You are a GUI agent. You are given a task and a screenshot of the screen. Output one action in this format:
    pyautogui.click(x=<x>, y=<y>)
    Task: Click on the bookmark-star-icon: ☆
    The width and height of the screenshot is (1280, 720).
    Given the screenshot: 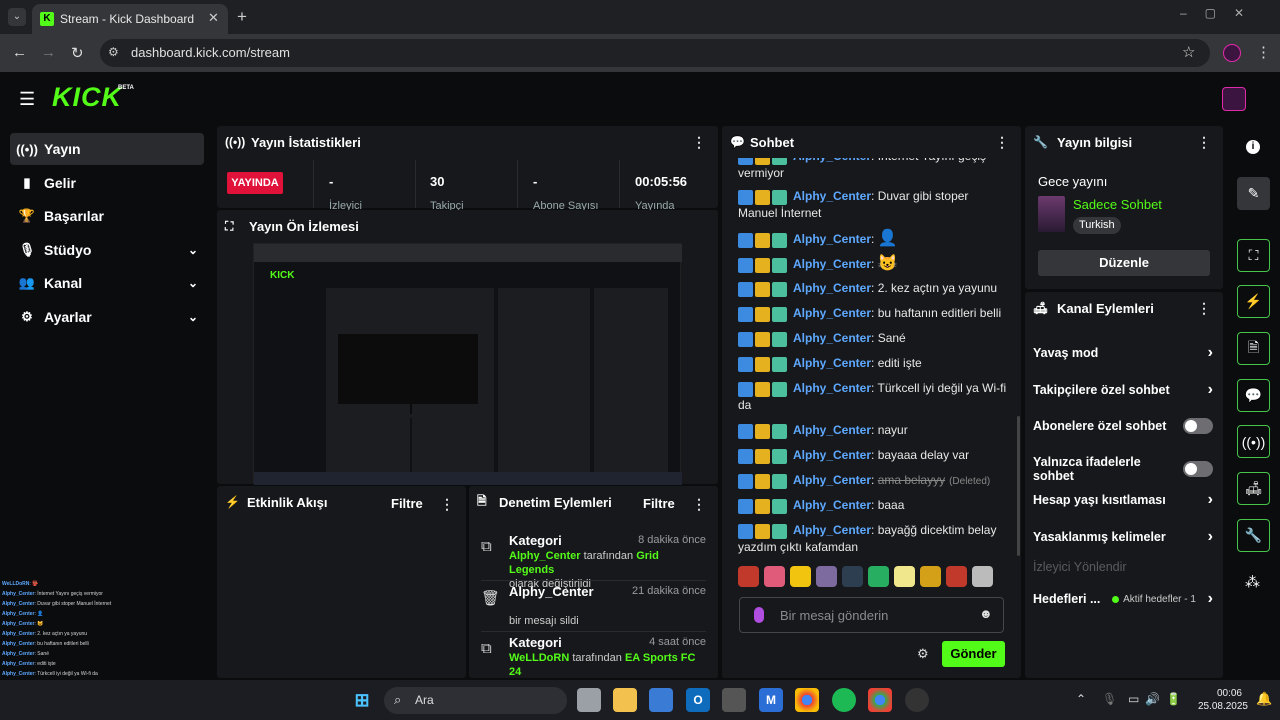 What is the action you would take?
    pyautogui.click(x=1188, y=52)
    